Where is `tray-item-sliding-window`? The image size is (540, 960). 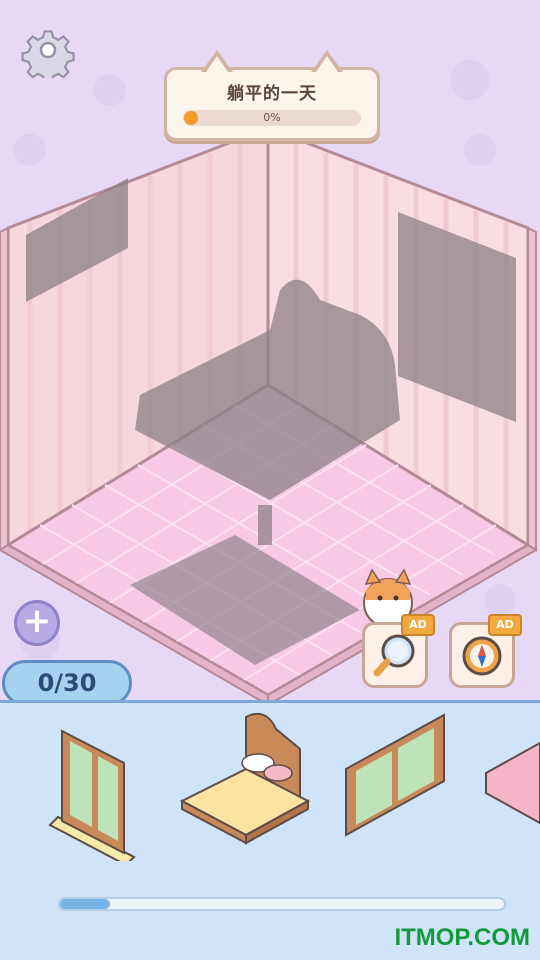 tray-item-sliding-window is located at coordinates (396, 775).